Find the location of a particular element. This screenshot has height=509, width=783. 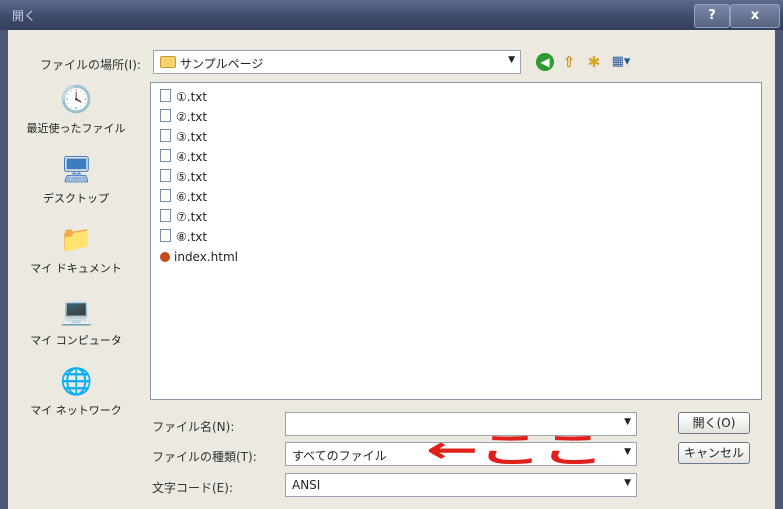

place-label: 最近使ったファイル is located at coordinates (76, 128).